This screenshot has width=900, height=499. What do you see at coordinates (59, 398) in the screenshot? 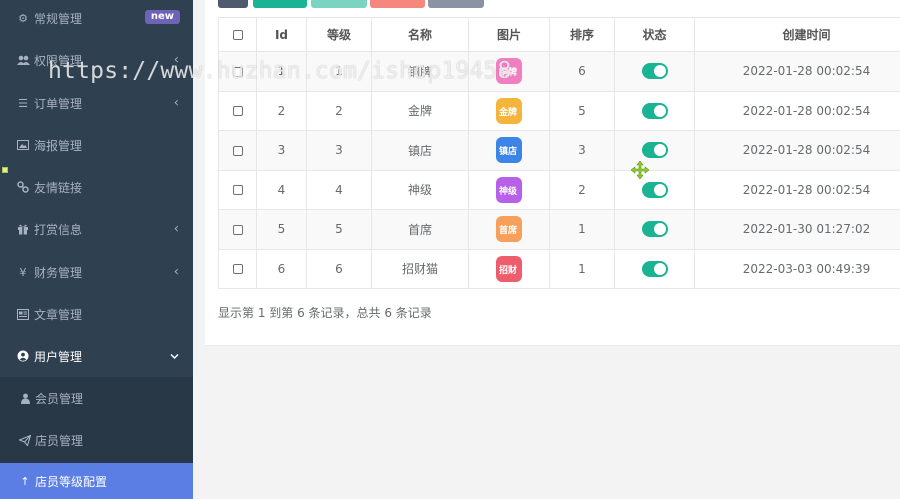
I see `sidebar-subitem-label: 会员管理` at bounding box center [59, 398].